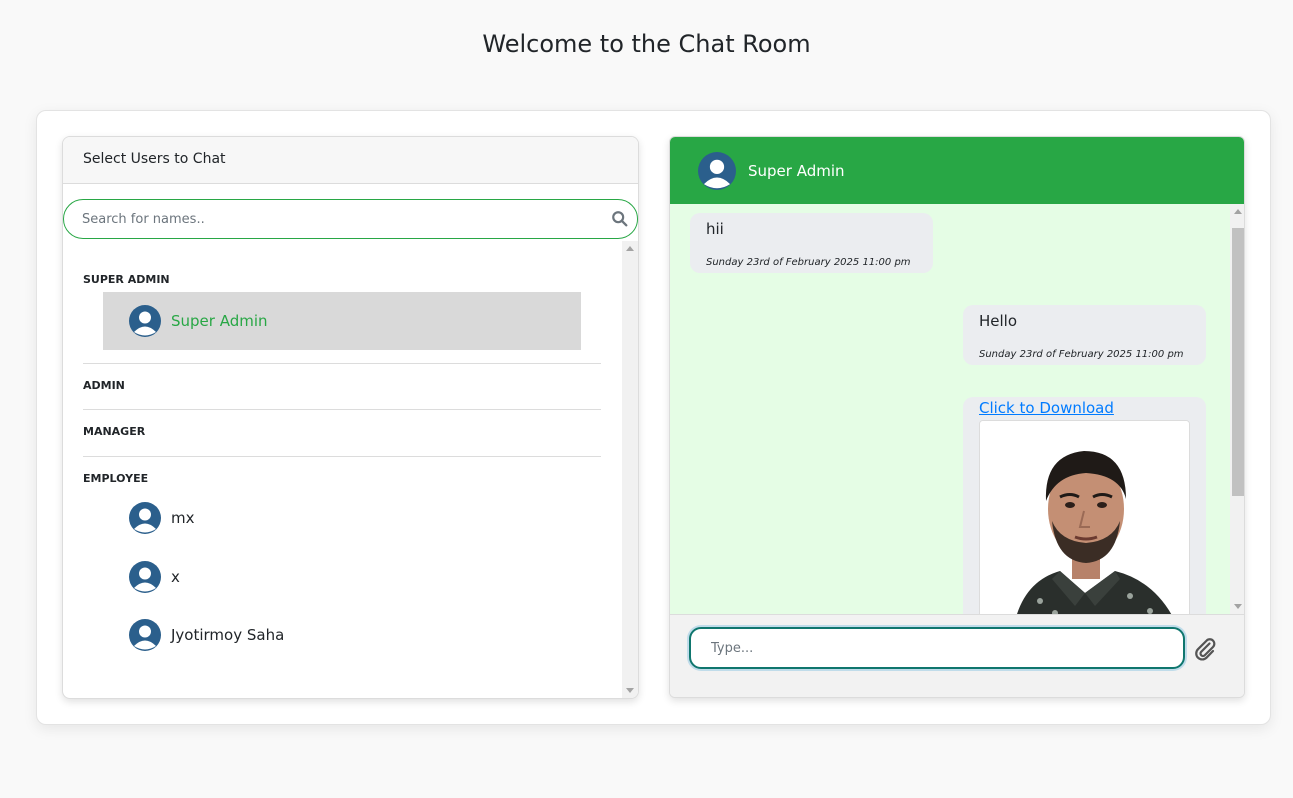 This screenshot has width=1293, height=798. I want to click on user-list-scrollbar, so click(630, 469).